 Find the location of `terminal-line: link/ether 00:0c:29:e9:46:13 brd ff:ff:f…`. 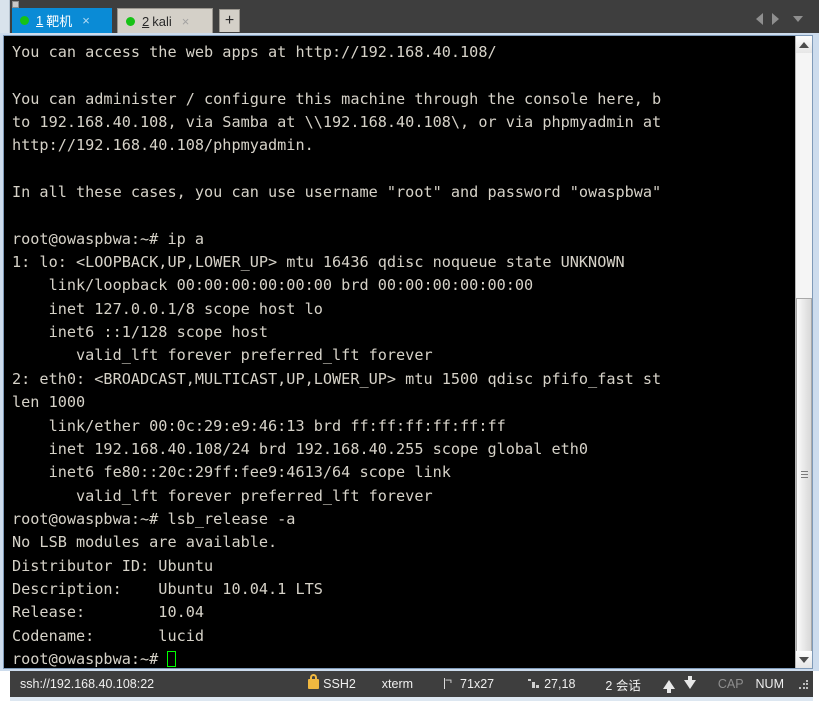

terminal-line: link/ether 00:0c:29:e9:46:13 brd ff:ff:f… is located at coordinates (259, 425).